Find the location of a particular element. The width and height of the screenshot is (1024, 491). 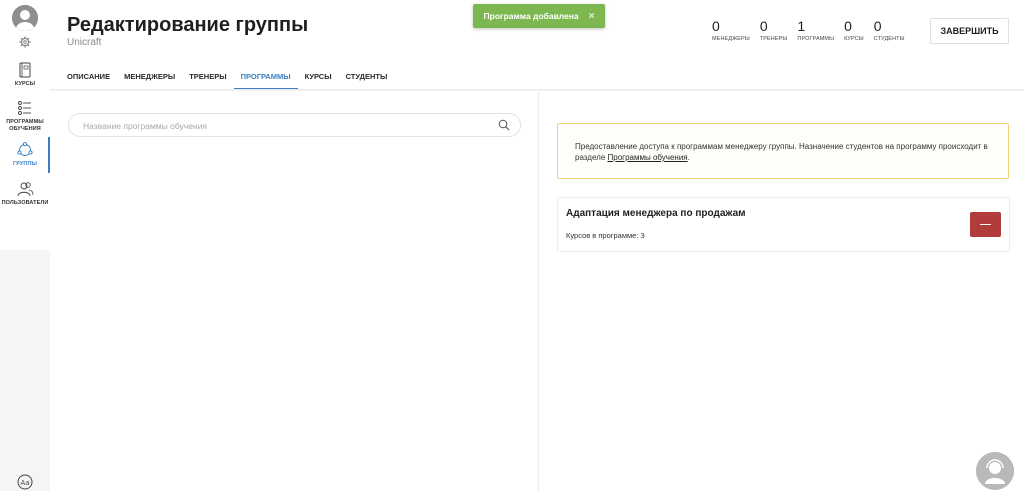

remove-program-button is located at coordinates (985, 224).